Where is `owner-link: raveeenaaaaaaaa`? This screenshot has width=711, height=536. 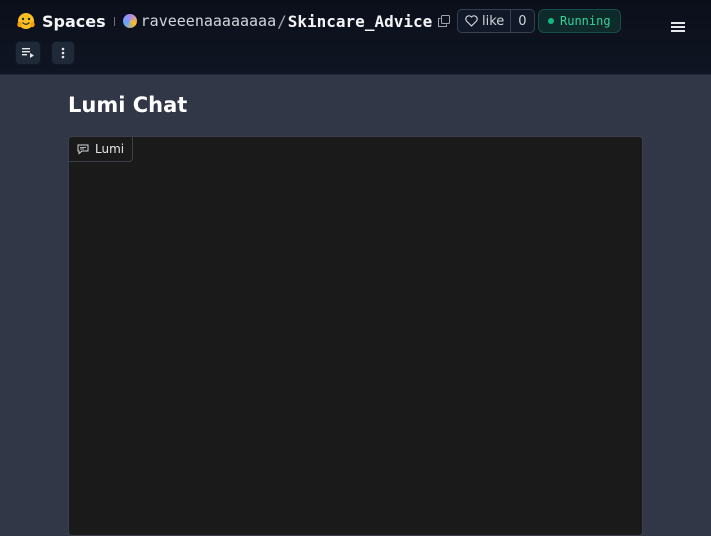 owner-link: raveeenaaaaaaaa is located at coordinates (208, 21).